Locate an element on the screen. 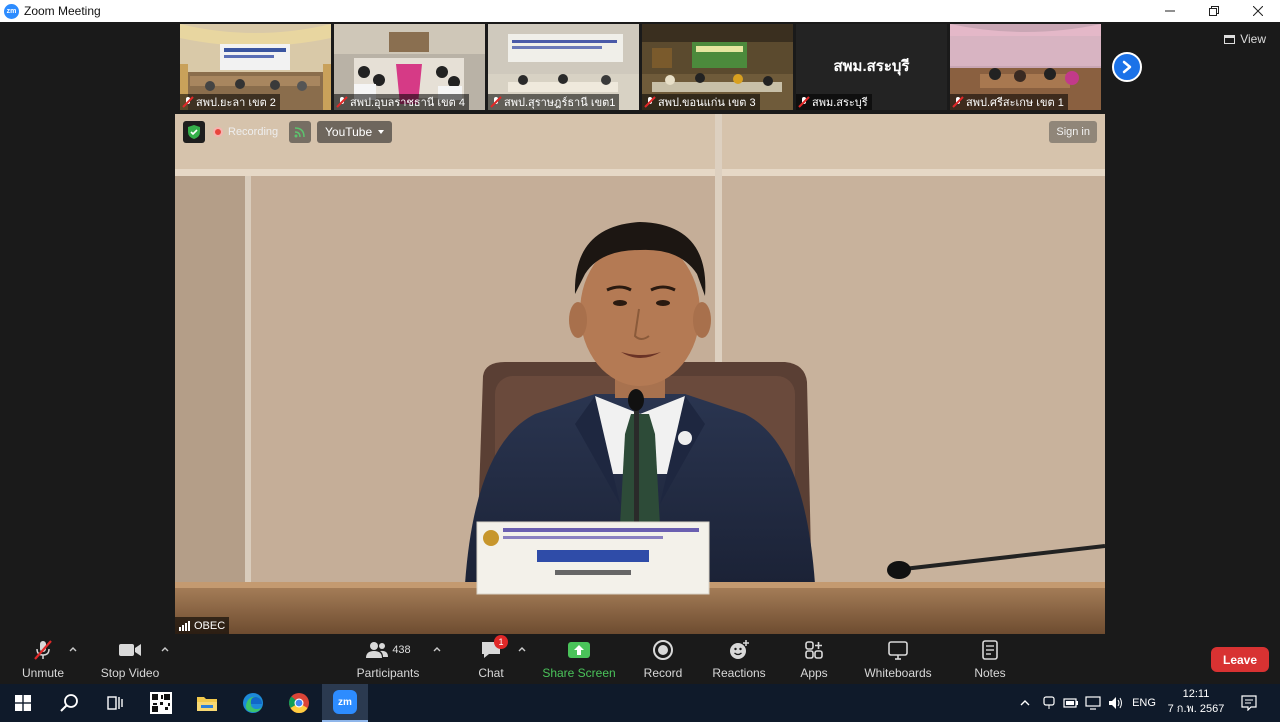  participants-count: 438 is located at coordinates (401, 650).